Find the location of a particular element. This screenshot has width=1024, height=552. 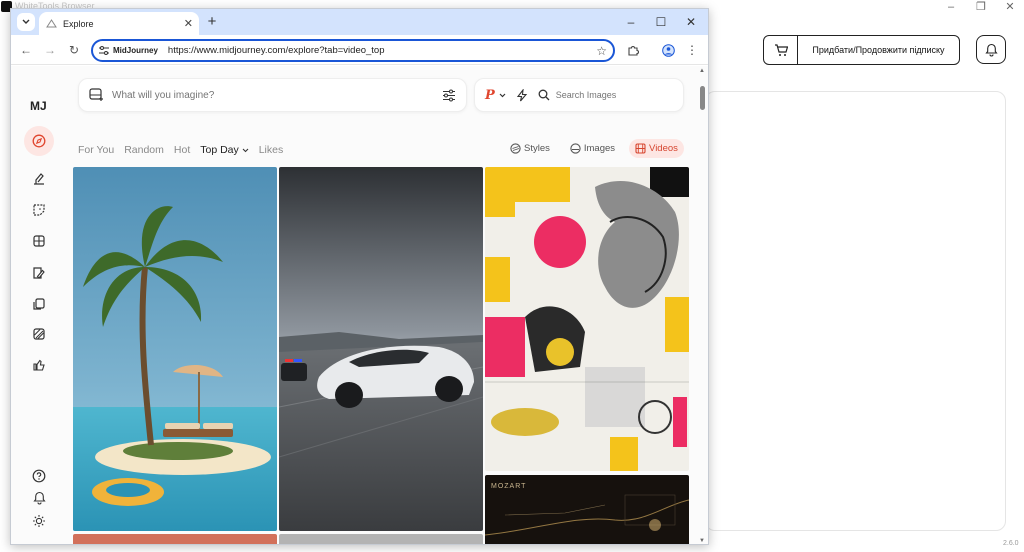

sidebar-item-likes is located at coordinates (39, 365).